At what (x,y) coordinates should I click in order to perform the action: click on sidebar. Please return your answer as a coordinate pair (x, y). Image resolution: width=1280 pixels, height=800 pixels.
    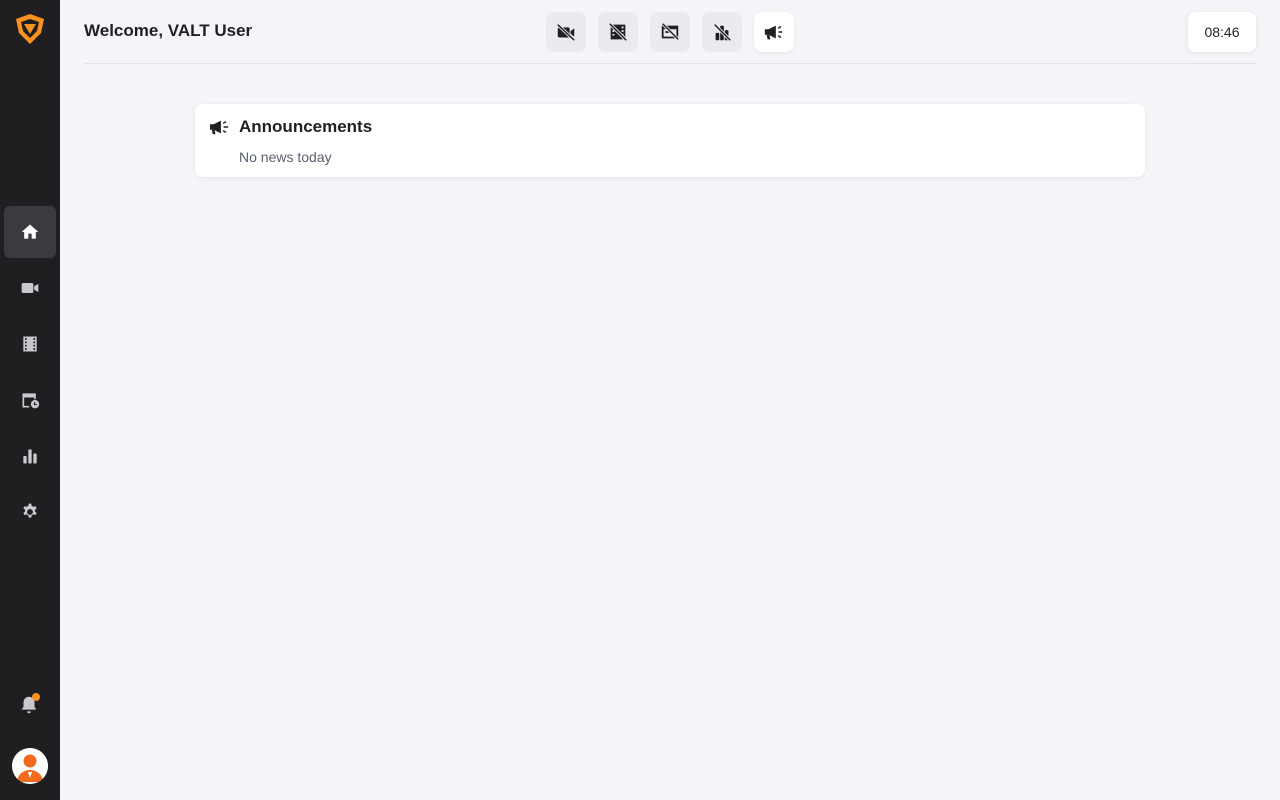
    Looking at the image, I should click on (30, 400).